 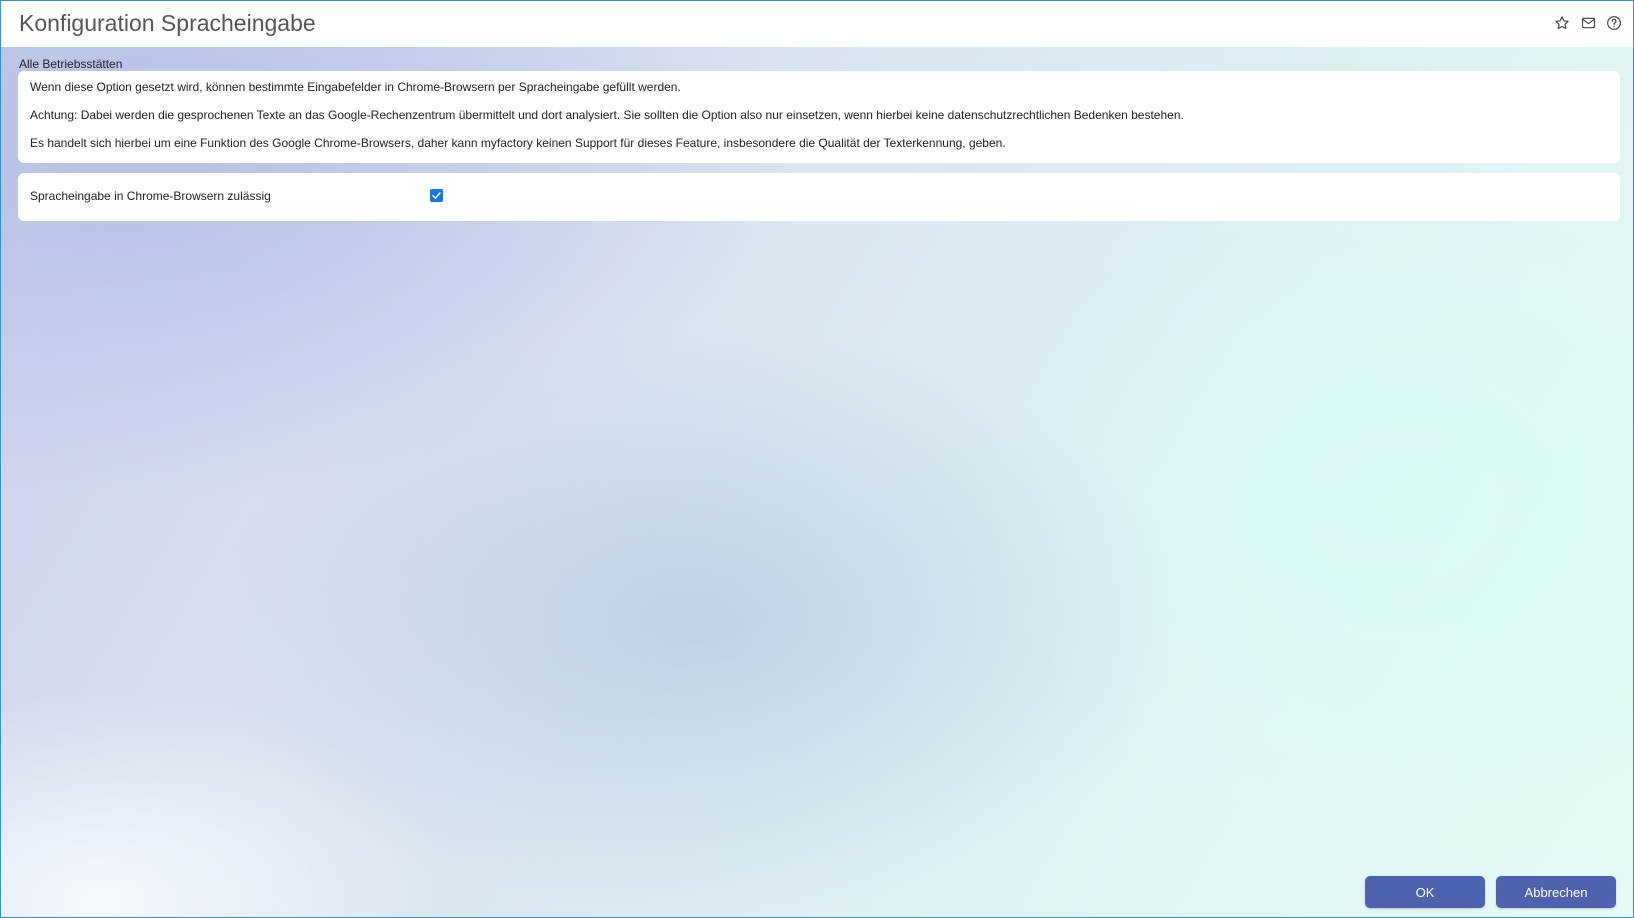 I want to click on star-icon, so click(x=1562, y=23).